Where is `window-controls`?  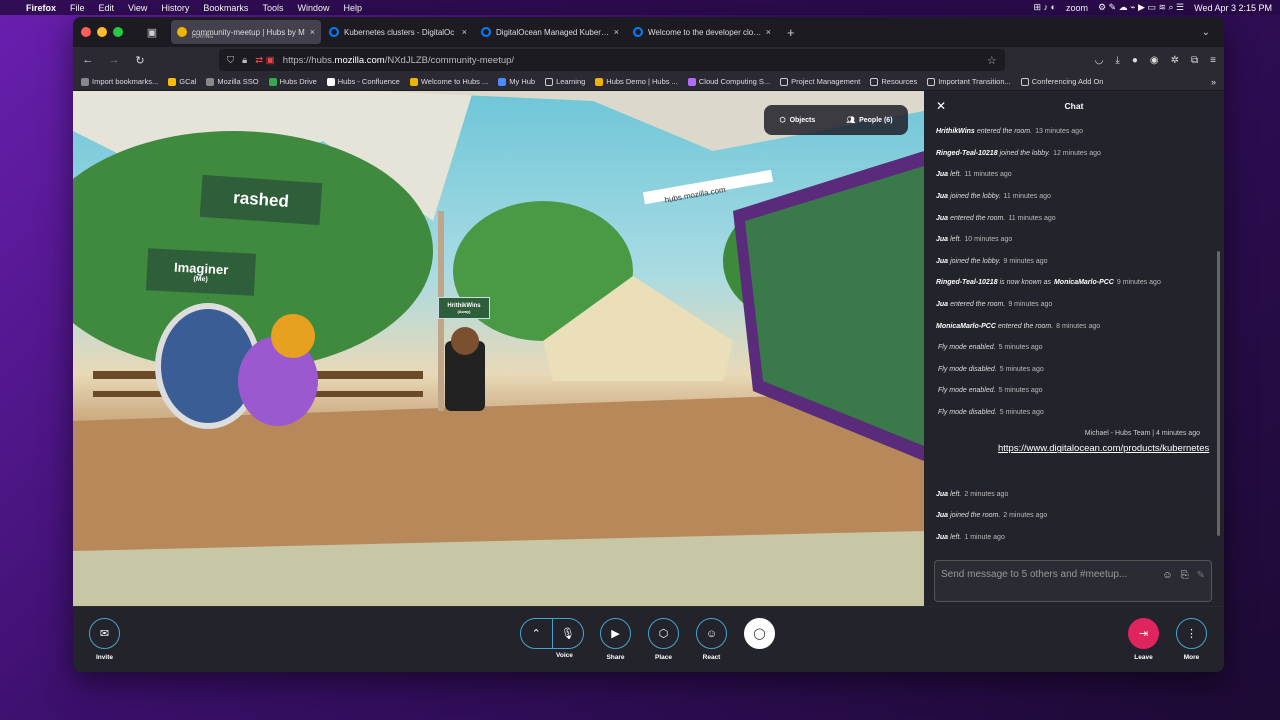
window-controls is located at coordinates (102, 32).